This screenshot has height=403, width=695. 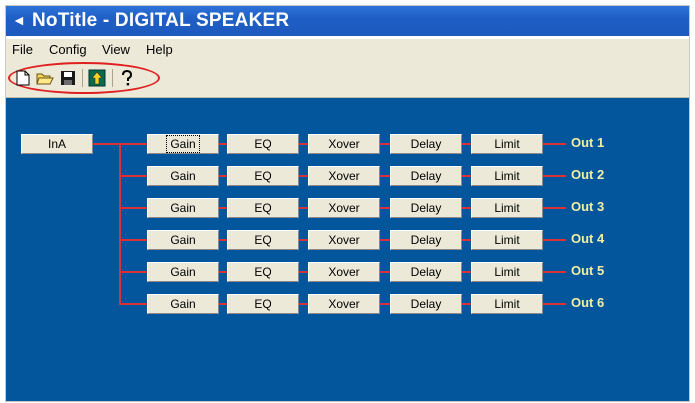 What do you see at coordinates (347, 21) in the screenshot?
I see `title-bar: ◄ NoTitle - DIGITAL SPEAKER` at bounding box center [347, 21].